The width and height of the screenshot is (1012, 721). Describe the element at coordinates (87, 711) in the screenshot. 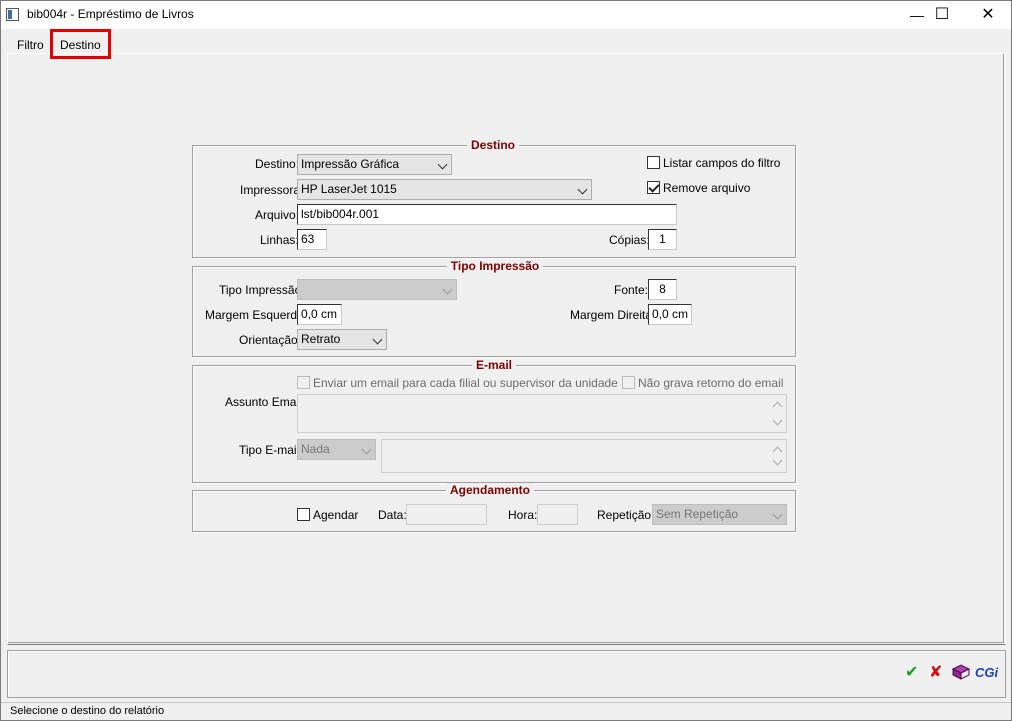

I see `status-text: Selecione o destino do relatório` at that location.